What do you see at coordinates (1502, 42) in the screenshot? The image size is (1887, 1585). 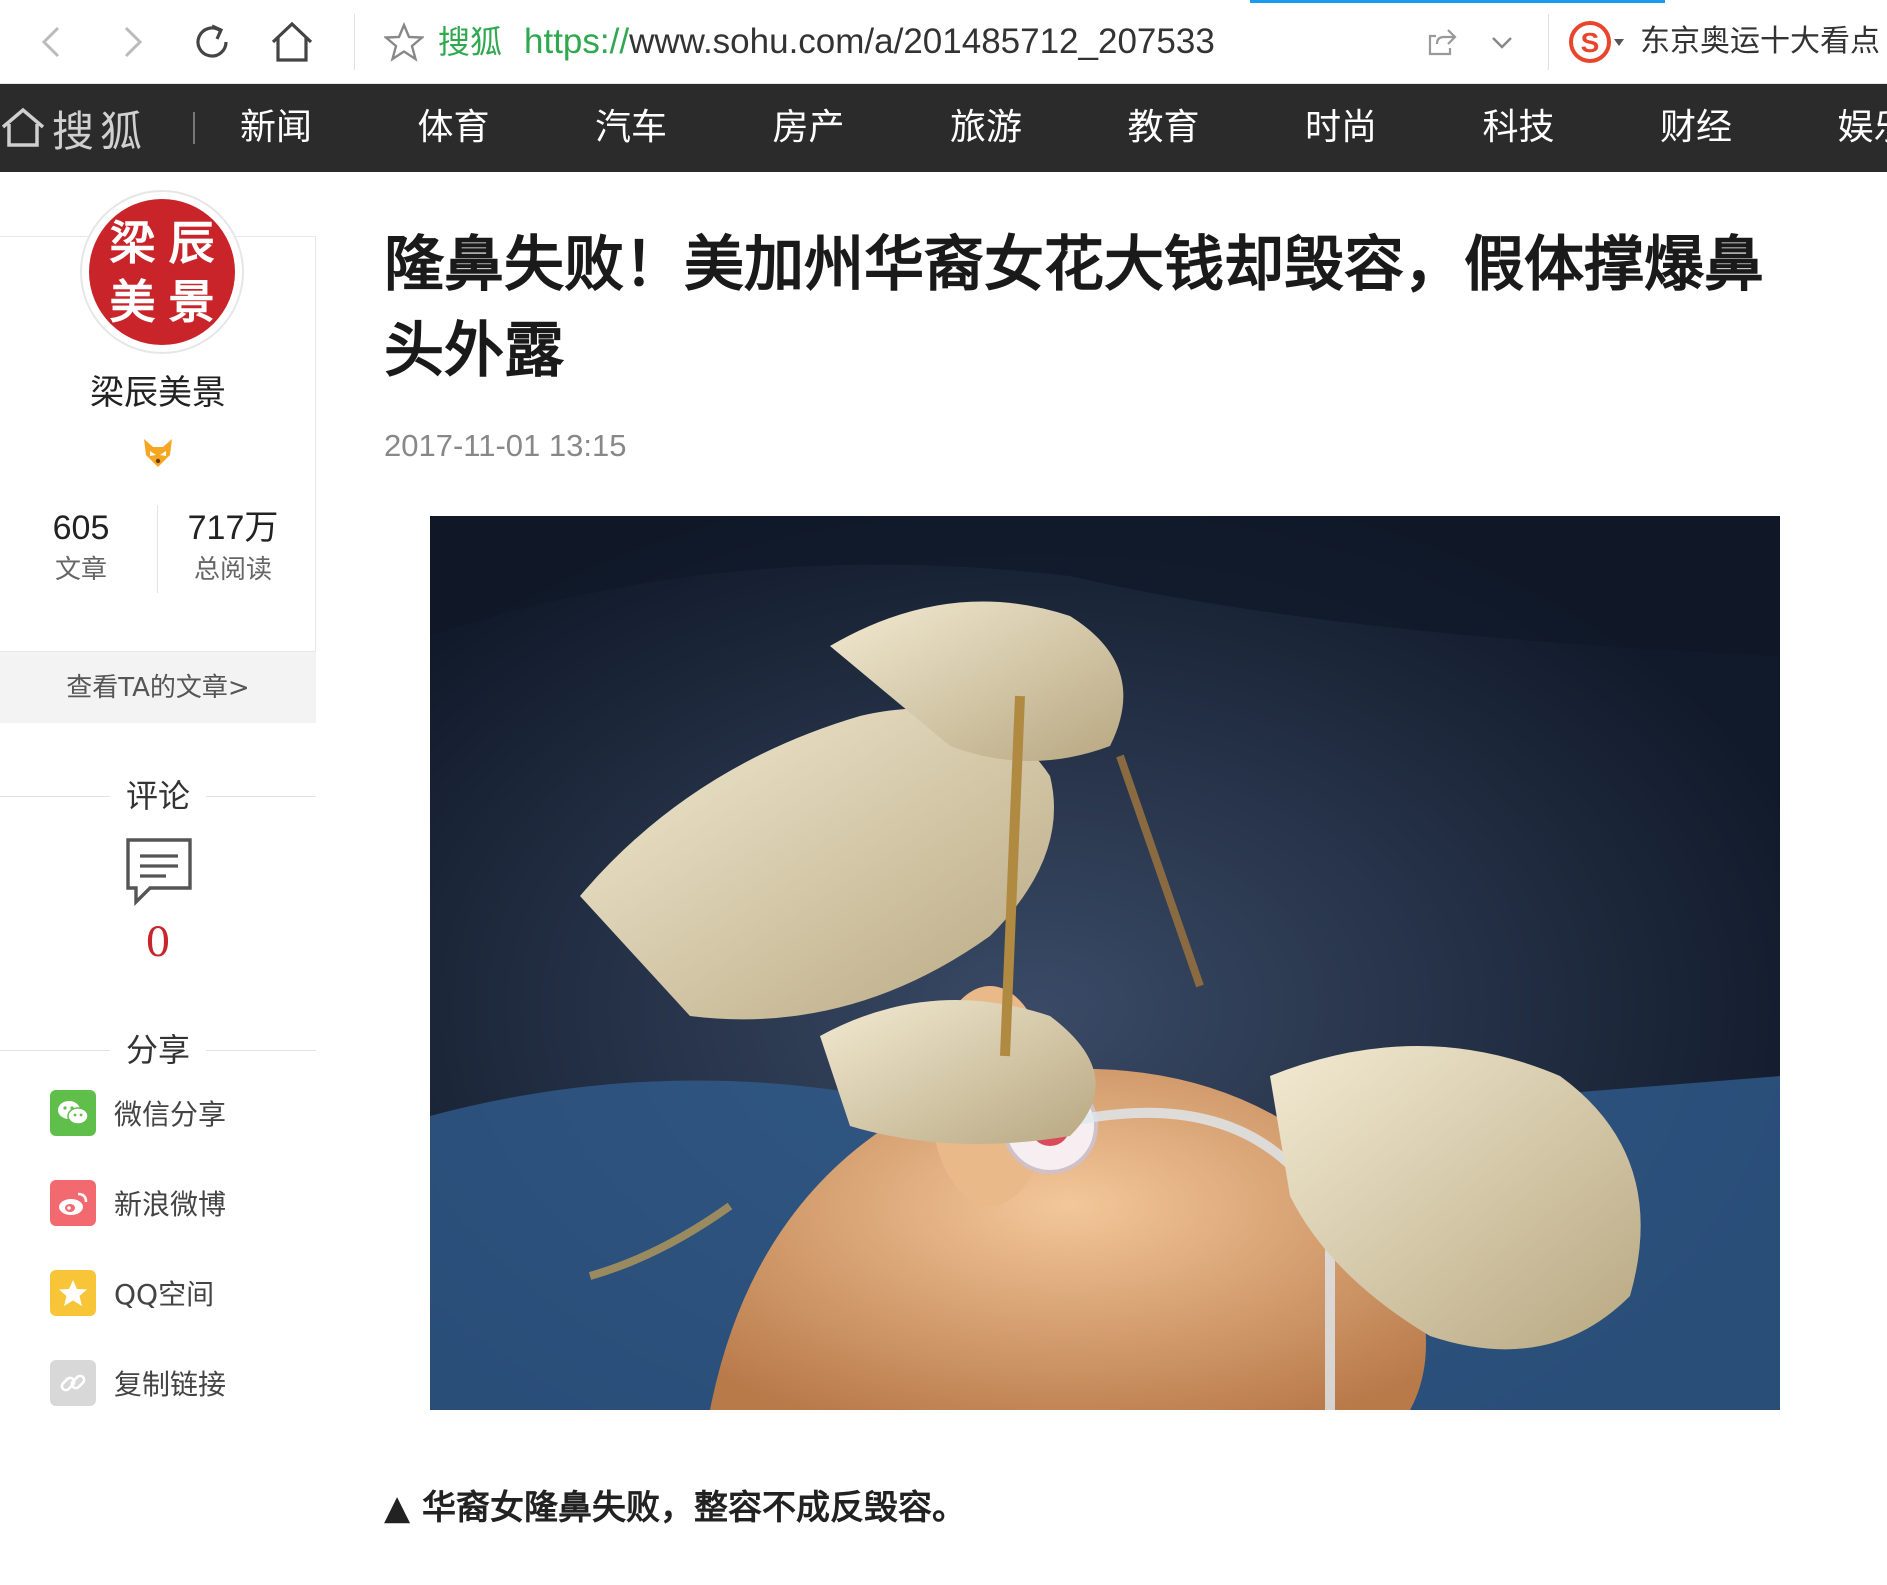 I see `chevron-down-icon` at bounding box center [1502, 42].